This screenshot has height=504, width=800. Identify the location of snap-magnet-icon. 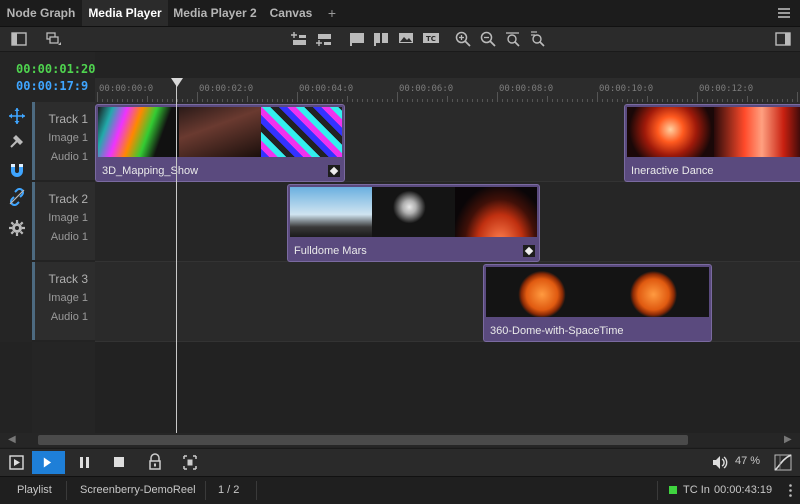
(17, 171).